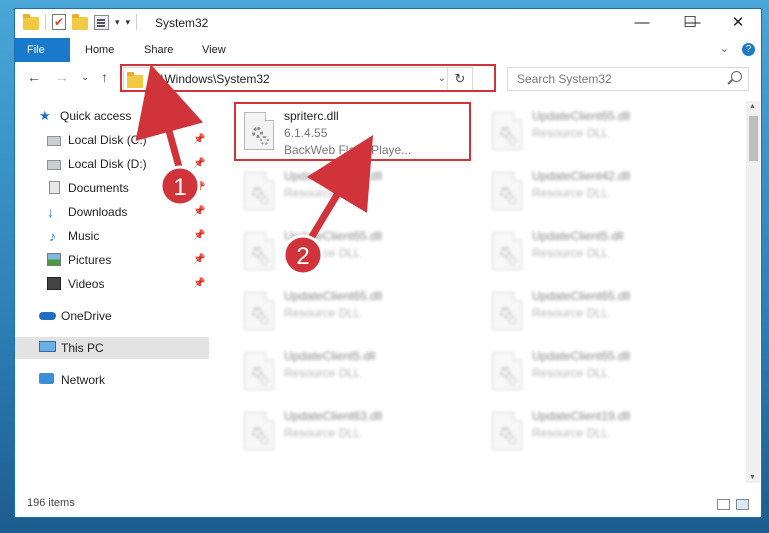 Image resolution: width=769 pixels, height=533 pixels. I want to click on sidebar-item-documents: Documents 📌, so click(128, 188).